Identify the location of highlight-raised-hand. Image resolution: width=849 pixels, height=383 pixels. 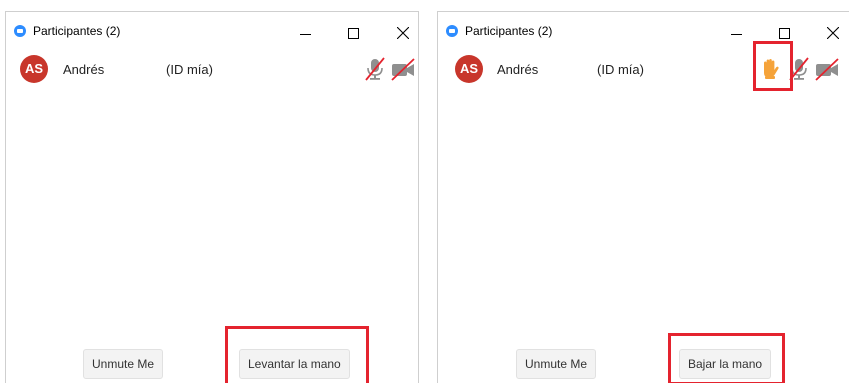
(773, 66).